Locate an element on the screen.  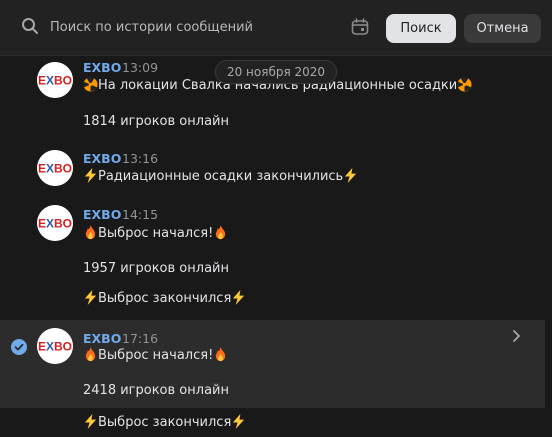
search-bar: Поиск Отмена is located at coordinates (276, 28).